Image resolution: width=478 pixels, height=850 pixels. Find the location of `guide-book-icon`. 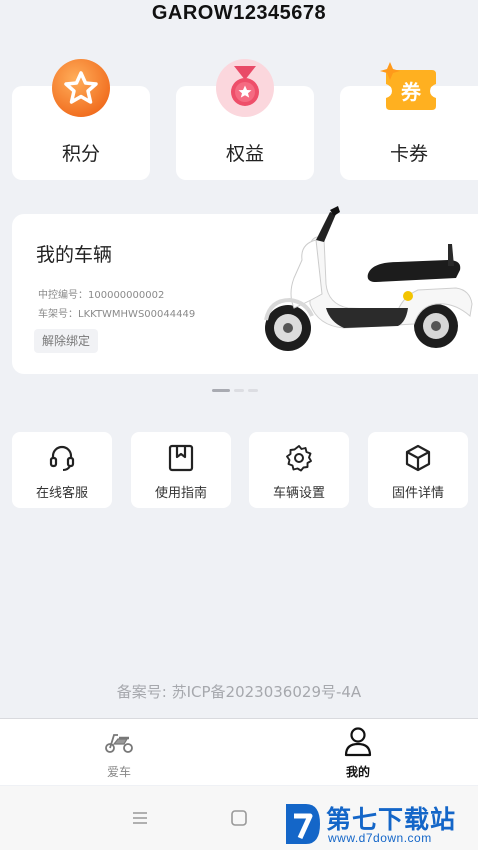

guide-book-icon is located at coordinates (181, 458).